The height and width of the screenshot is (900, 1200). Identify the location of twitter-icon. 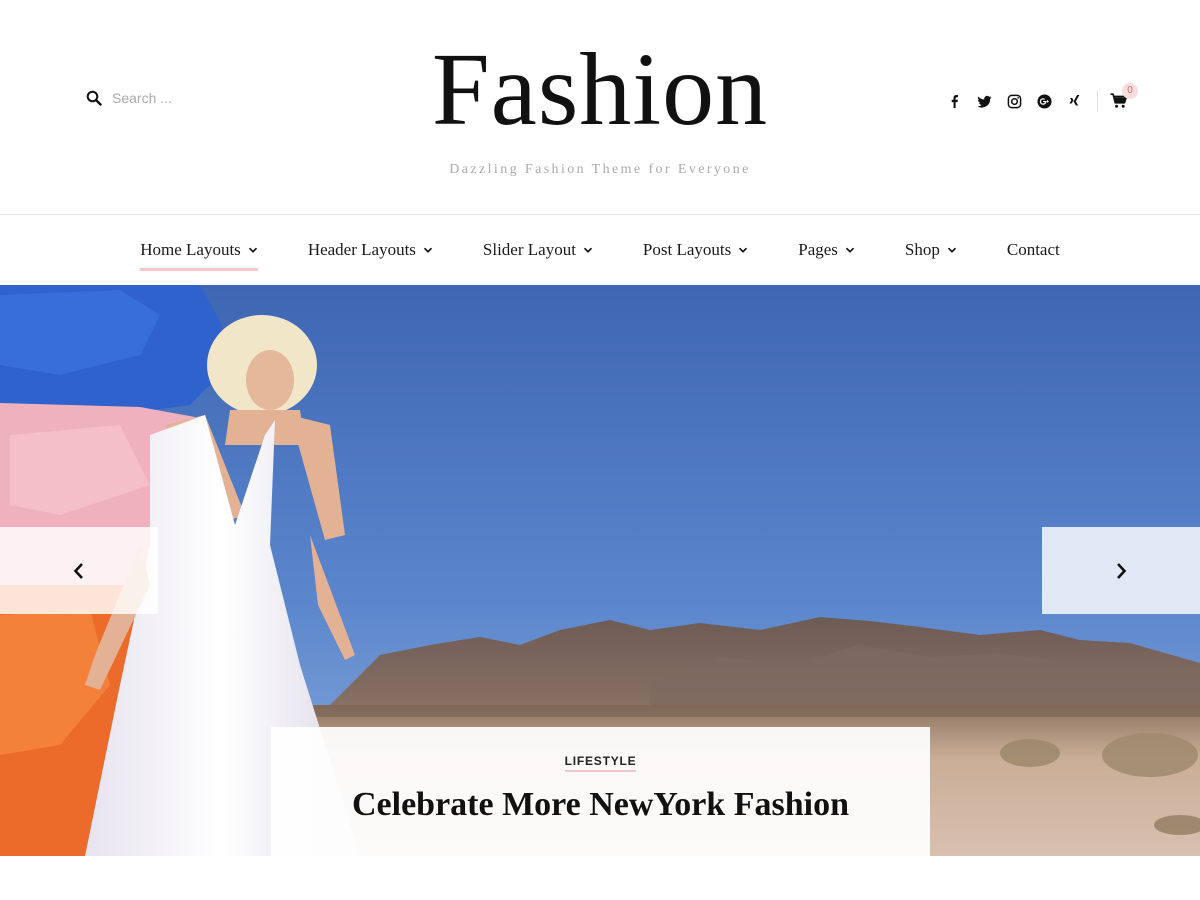
(984, 101).